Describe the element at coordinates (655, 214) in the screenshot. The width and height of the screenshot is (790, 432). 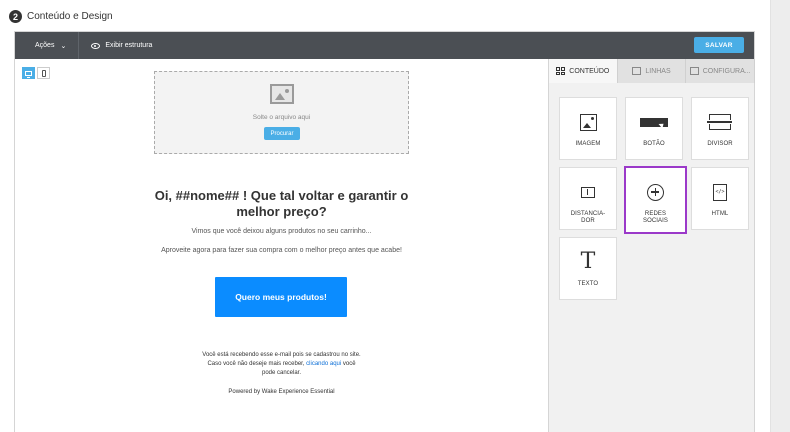
I see `block-social-label-line-1: REDES` at that location.